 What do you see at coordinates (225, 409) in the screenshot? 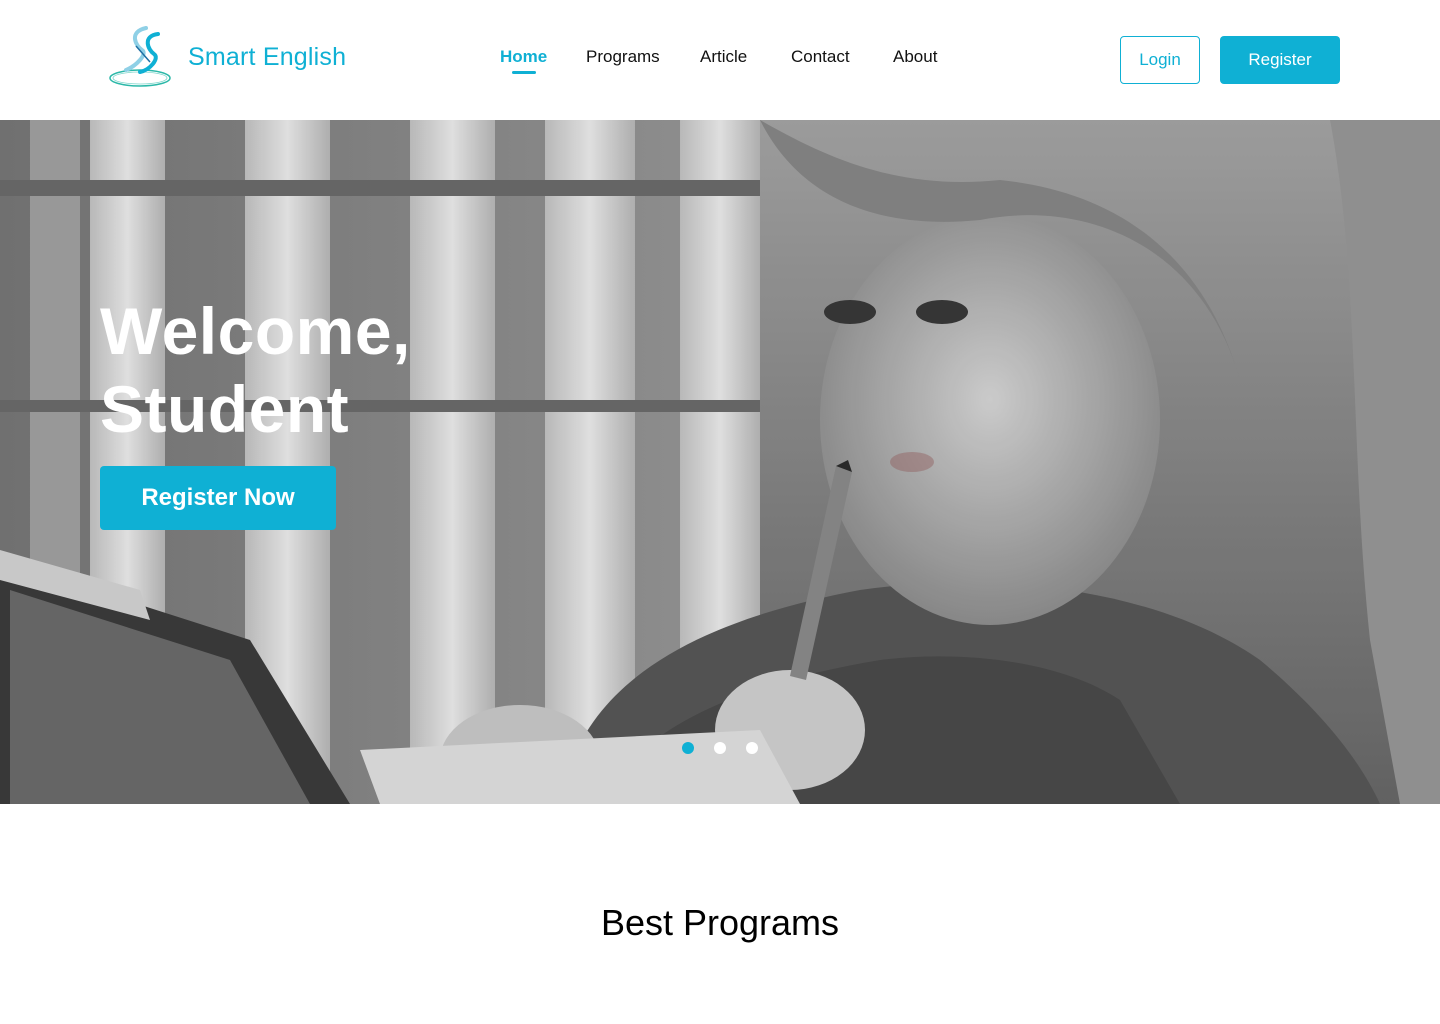
I see `hero-title-line-2: Student` at bounding box center [225, 409].